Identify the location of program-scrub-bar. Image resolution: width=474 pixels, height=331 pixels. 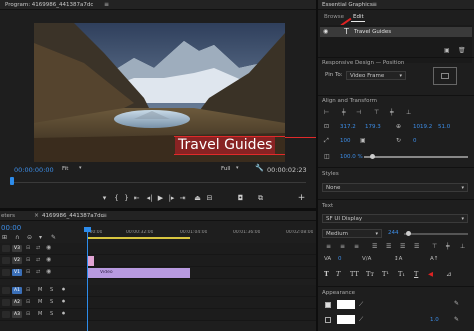
(158, 181).